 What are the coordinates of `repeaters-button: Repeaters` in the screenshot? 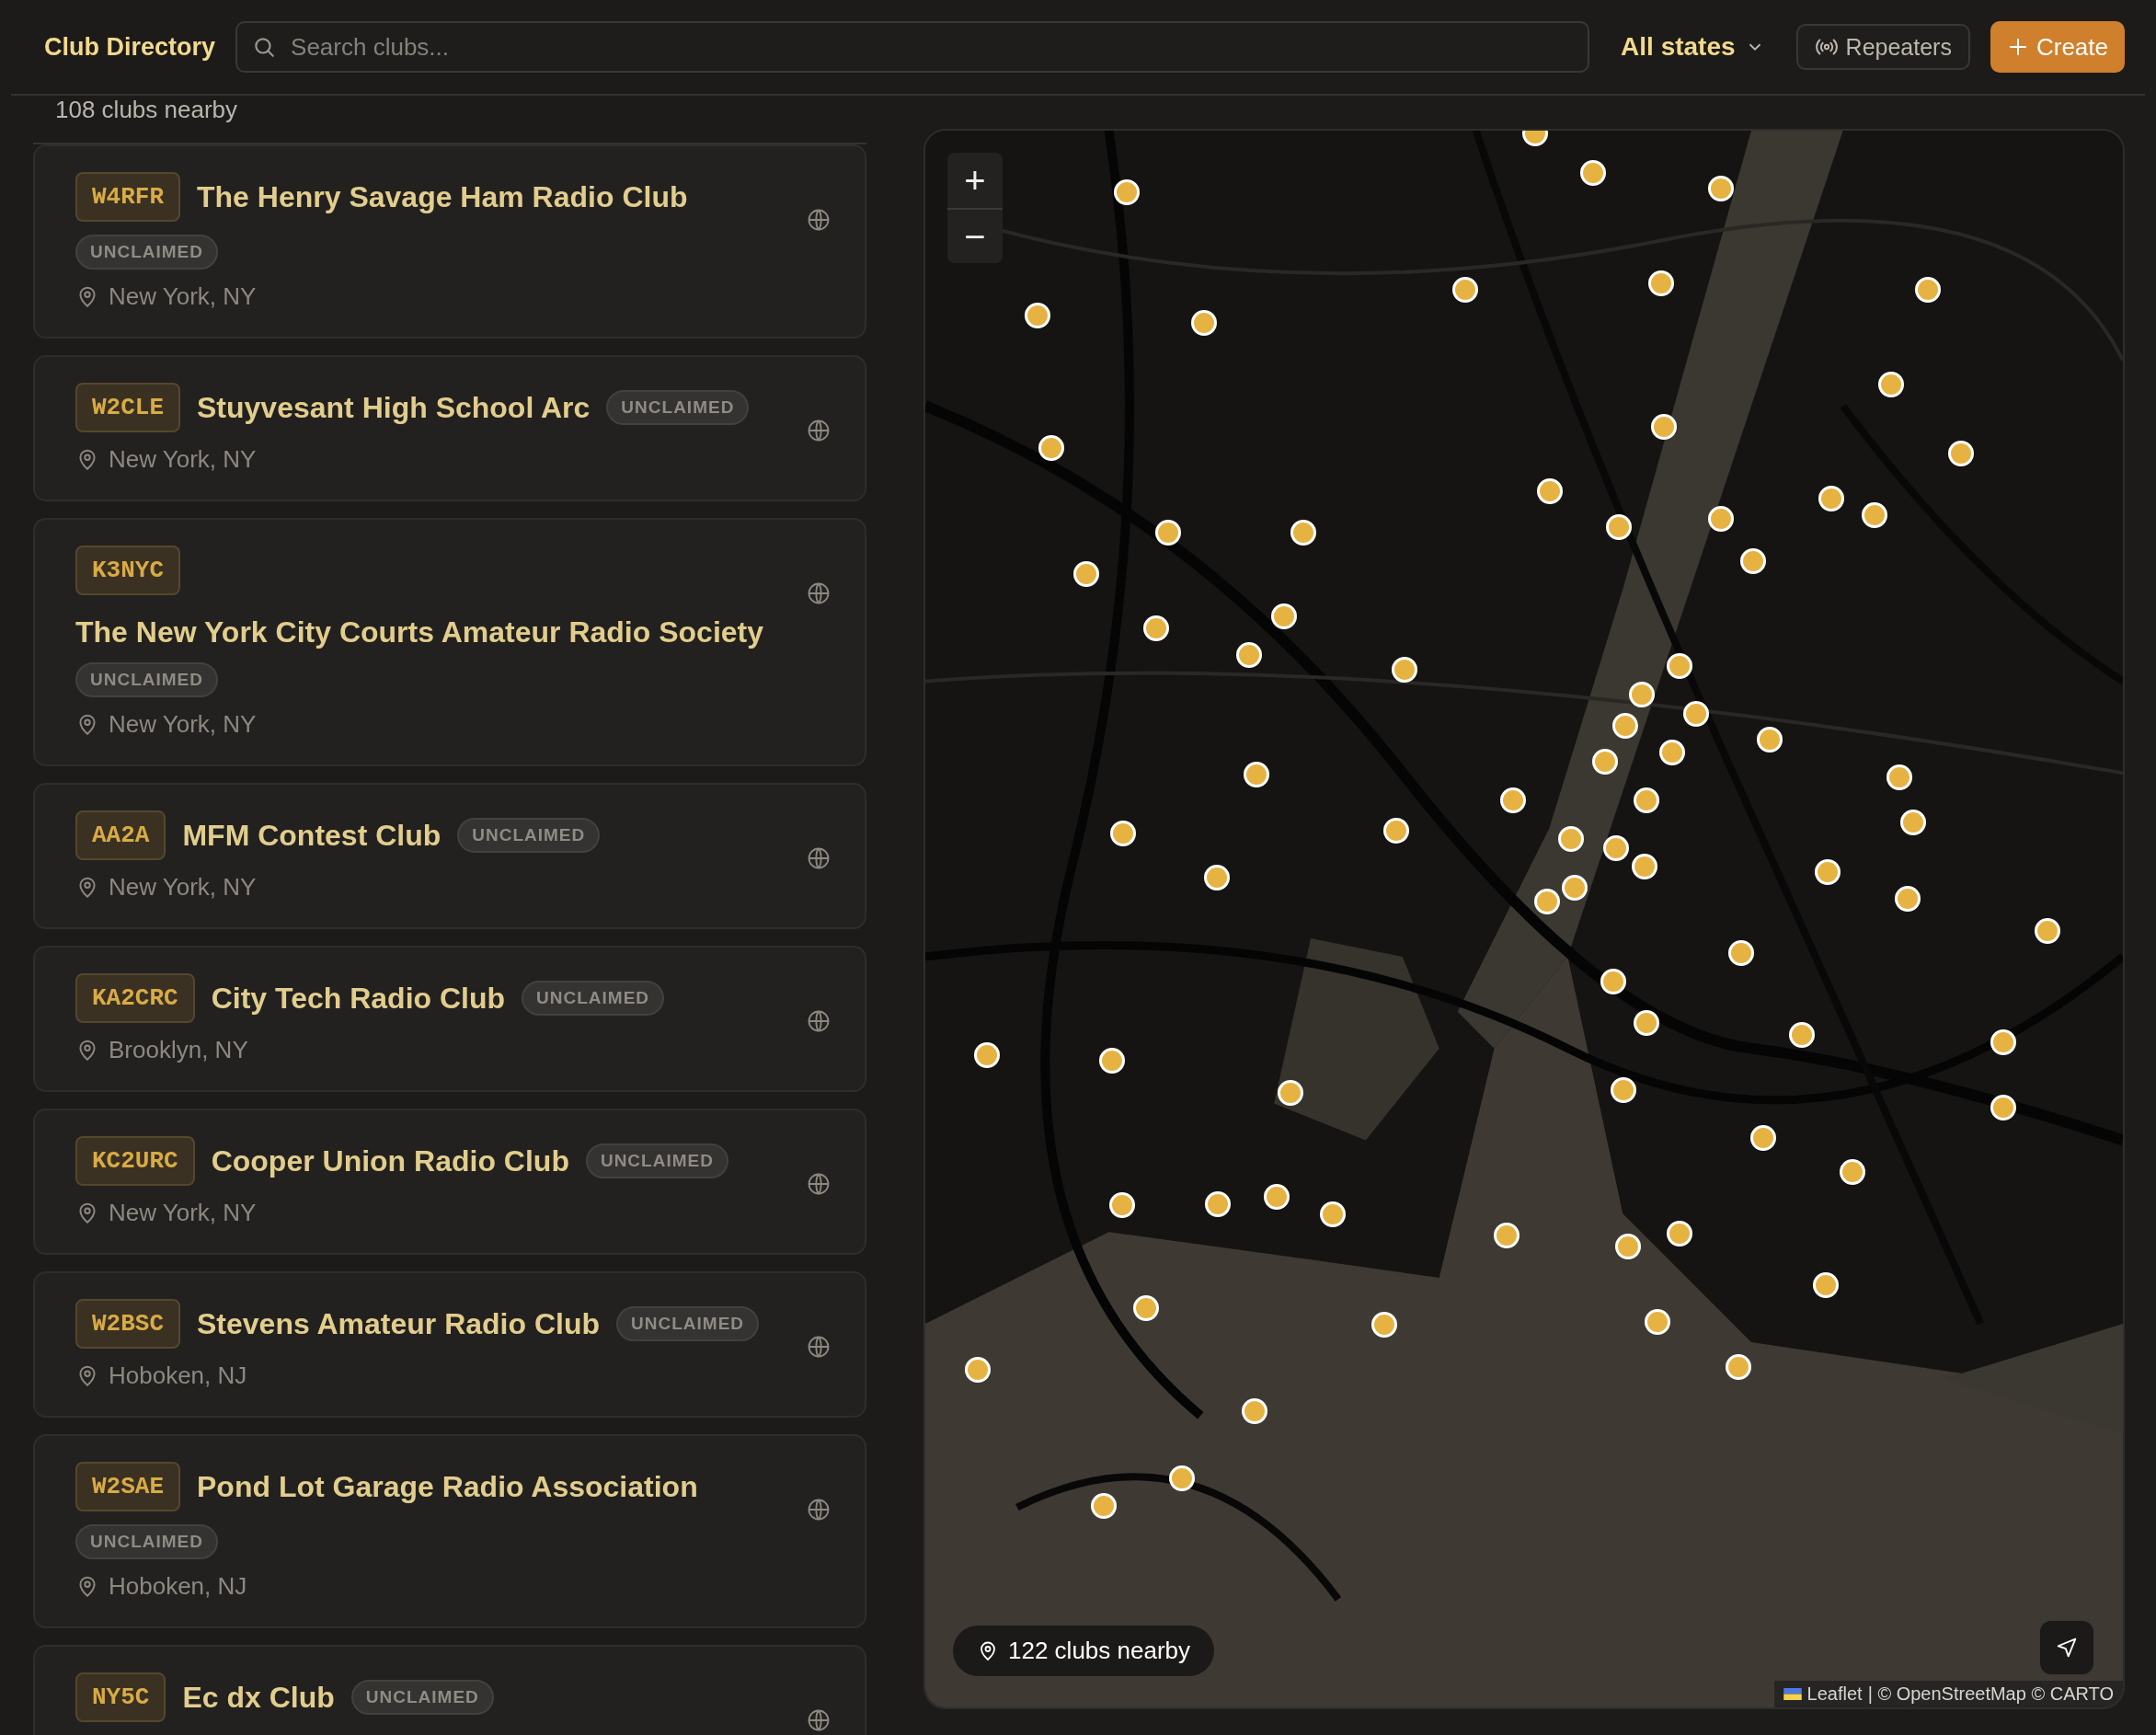 It's located at (1883, 47).